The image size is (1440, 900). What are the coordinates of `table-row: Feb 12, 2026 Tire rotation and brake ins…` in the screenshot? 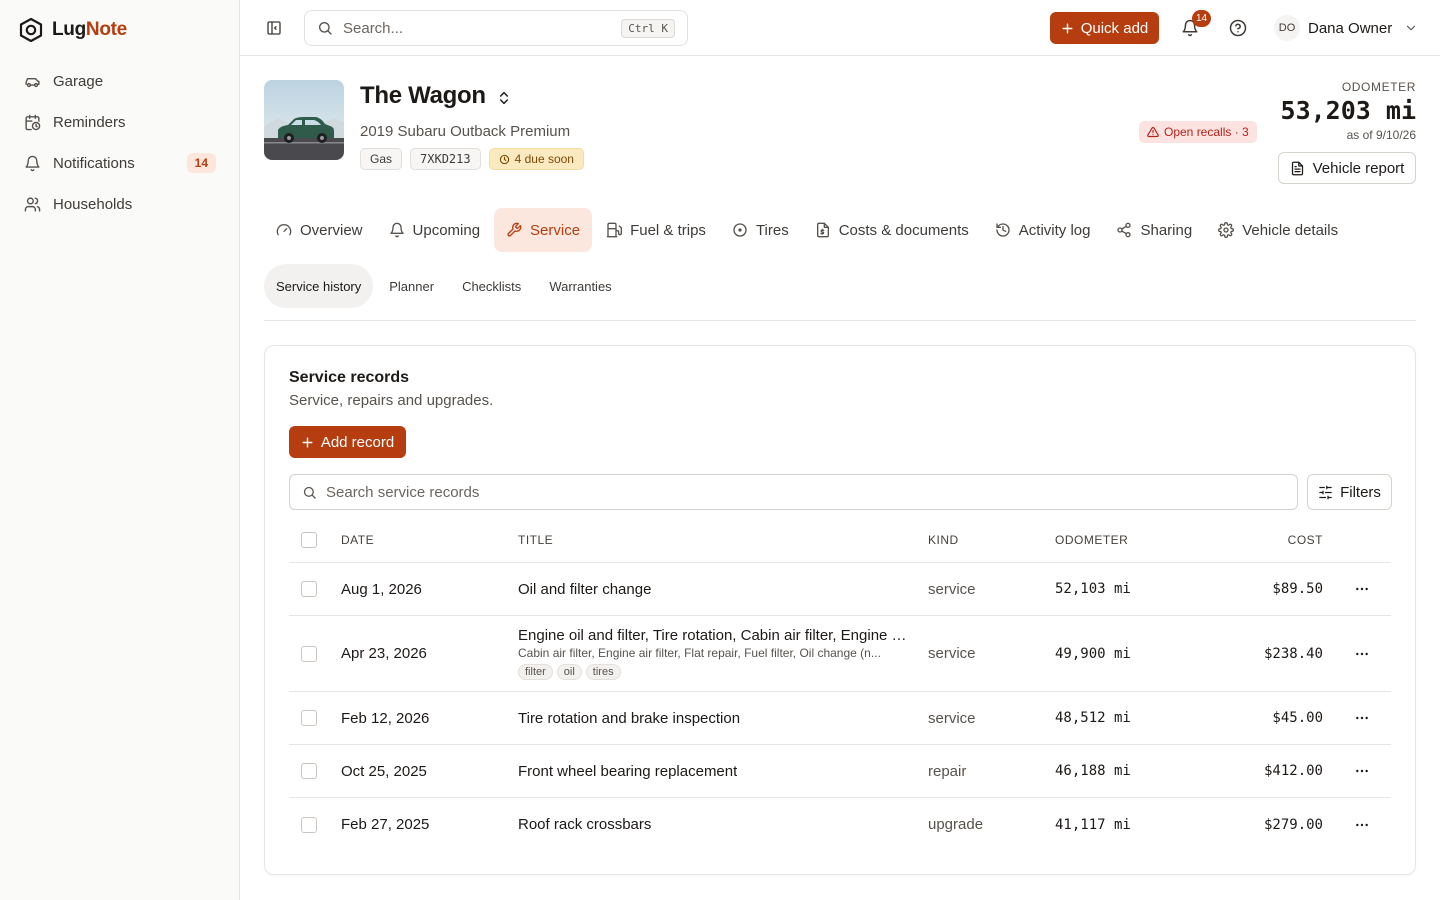 It's located at (840, 718).